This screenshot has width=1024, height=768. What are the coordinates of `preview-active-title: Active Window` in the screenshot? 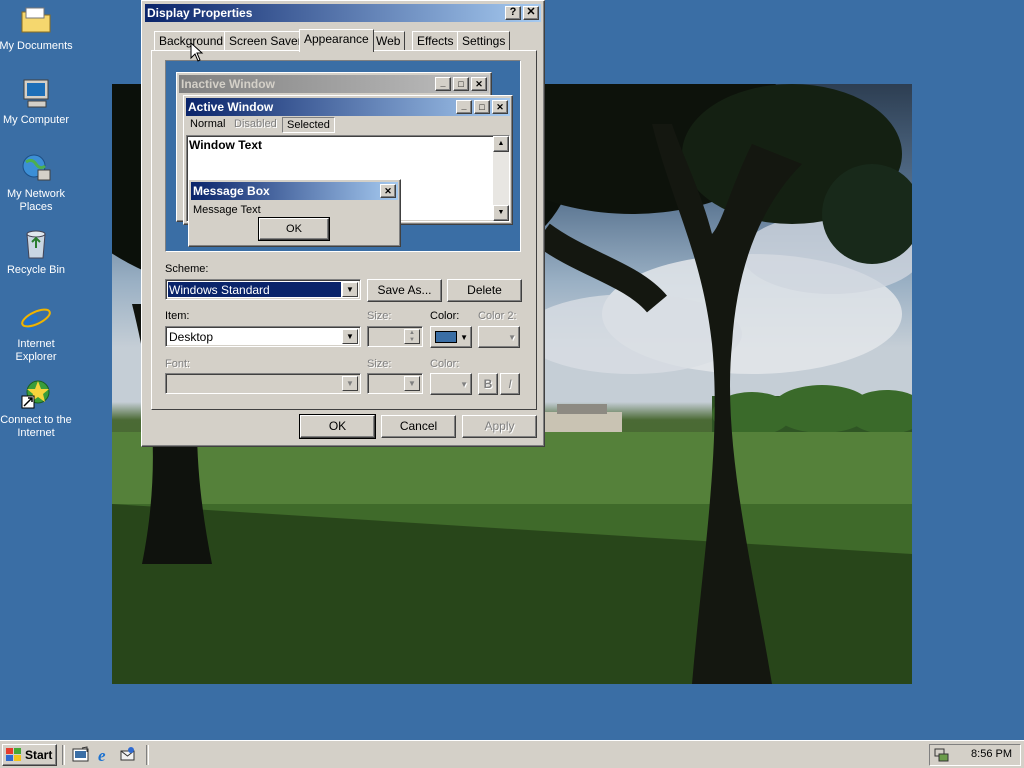 It's located at (231, 107).